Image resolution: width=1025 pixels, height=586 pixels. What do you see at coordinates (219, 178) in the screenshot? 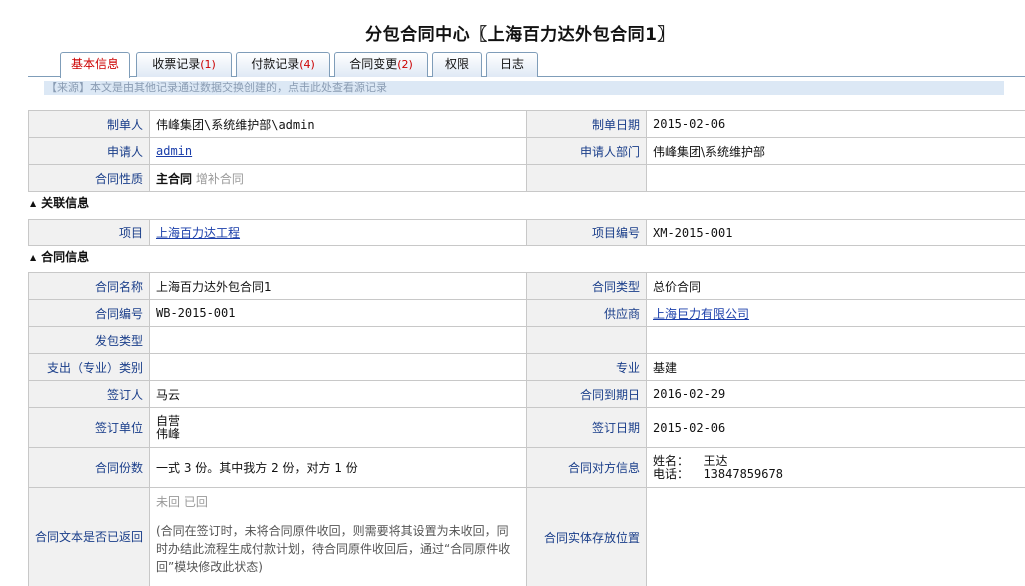
I see `nature-supplement: 增补合同` at bounding box center [219, 178].